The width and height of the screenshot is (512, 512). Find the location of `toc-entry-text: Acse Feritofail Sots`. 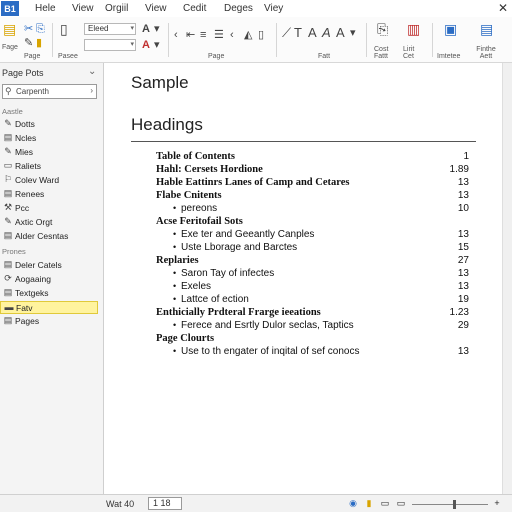

toc-entry-text: Acse Feritofail Sots is located at coordinates (199, 221).